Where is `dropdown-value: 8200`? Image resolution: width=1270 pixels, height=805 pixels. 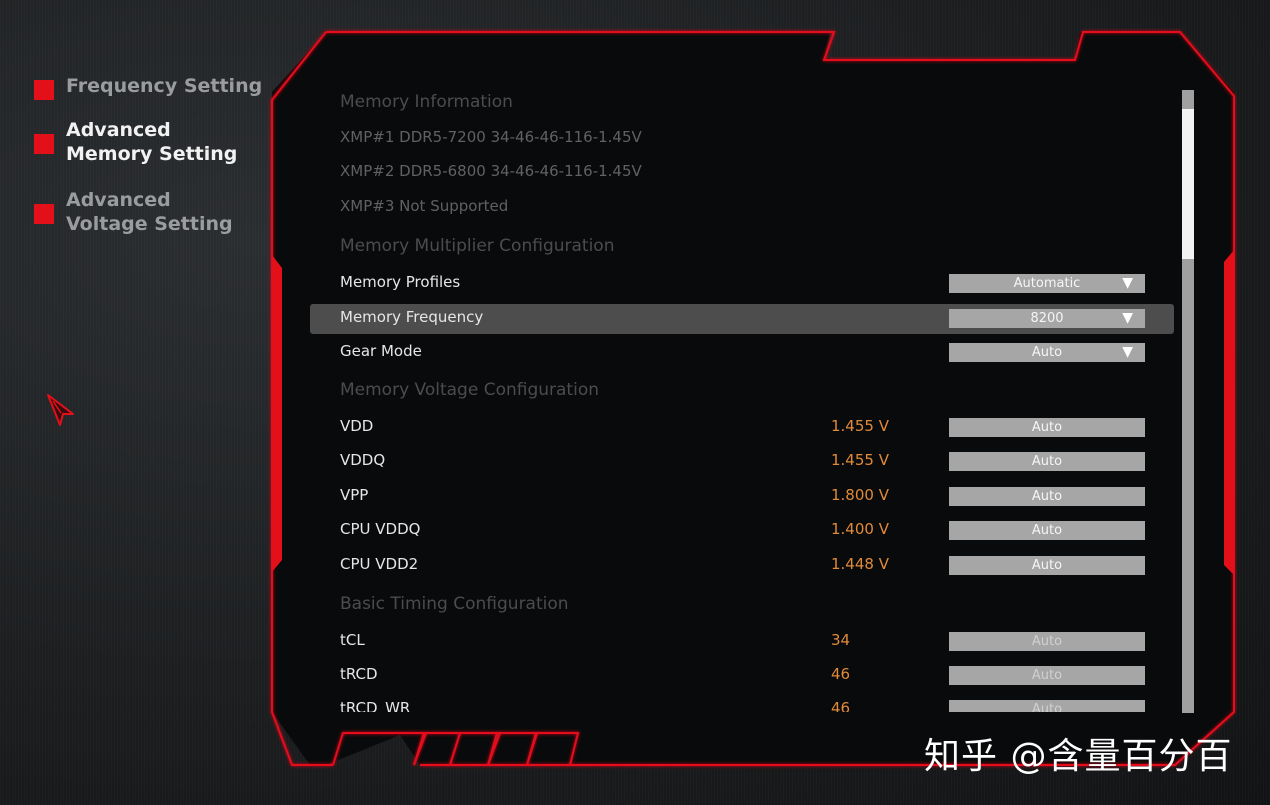
dropdown-value: 8200 is located at coordinates (1047, 318).